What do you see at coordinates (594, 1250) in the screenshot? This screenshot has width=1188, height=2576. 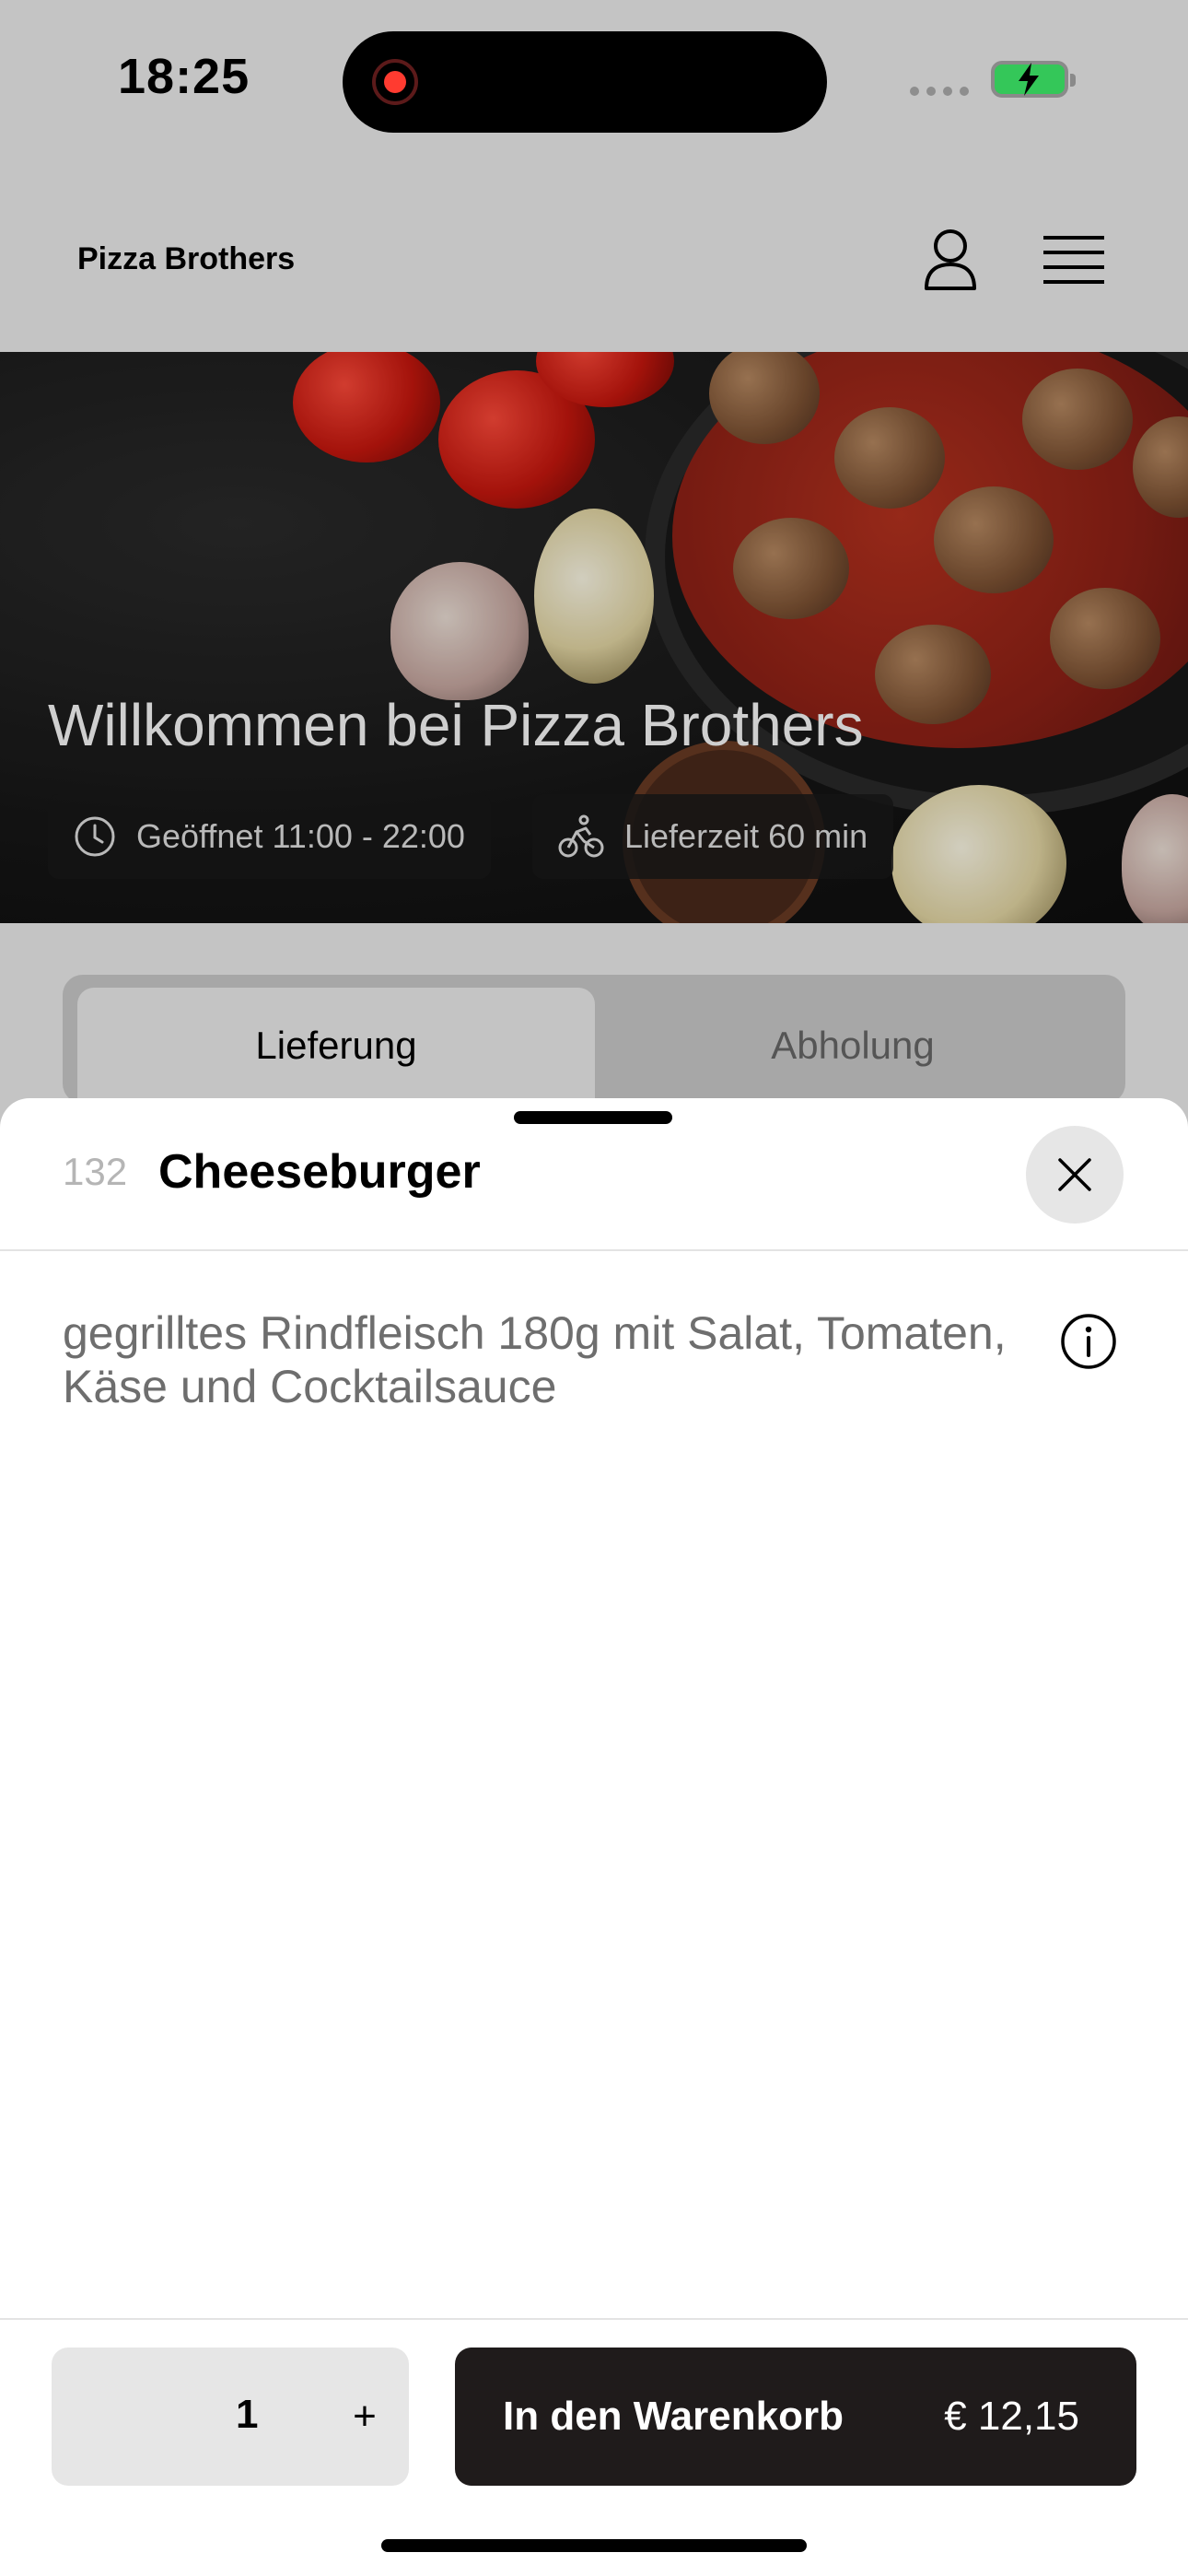 I see `sheet-divider` at bounding box center [594, 1250].